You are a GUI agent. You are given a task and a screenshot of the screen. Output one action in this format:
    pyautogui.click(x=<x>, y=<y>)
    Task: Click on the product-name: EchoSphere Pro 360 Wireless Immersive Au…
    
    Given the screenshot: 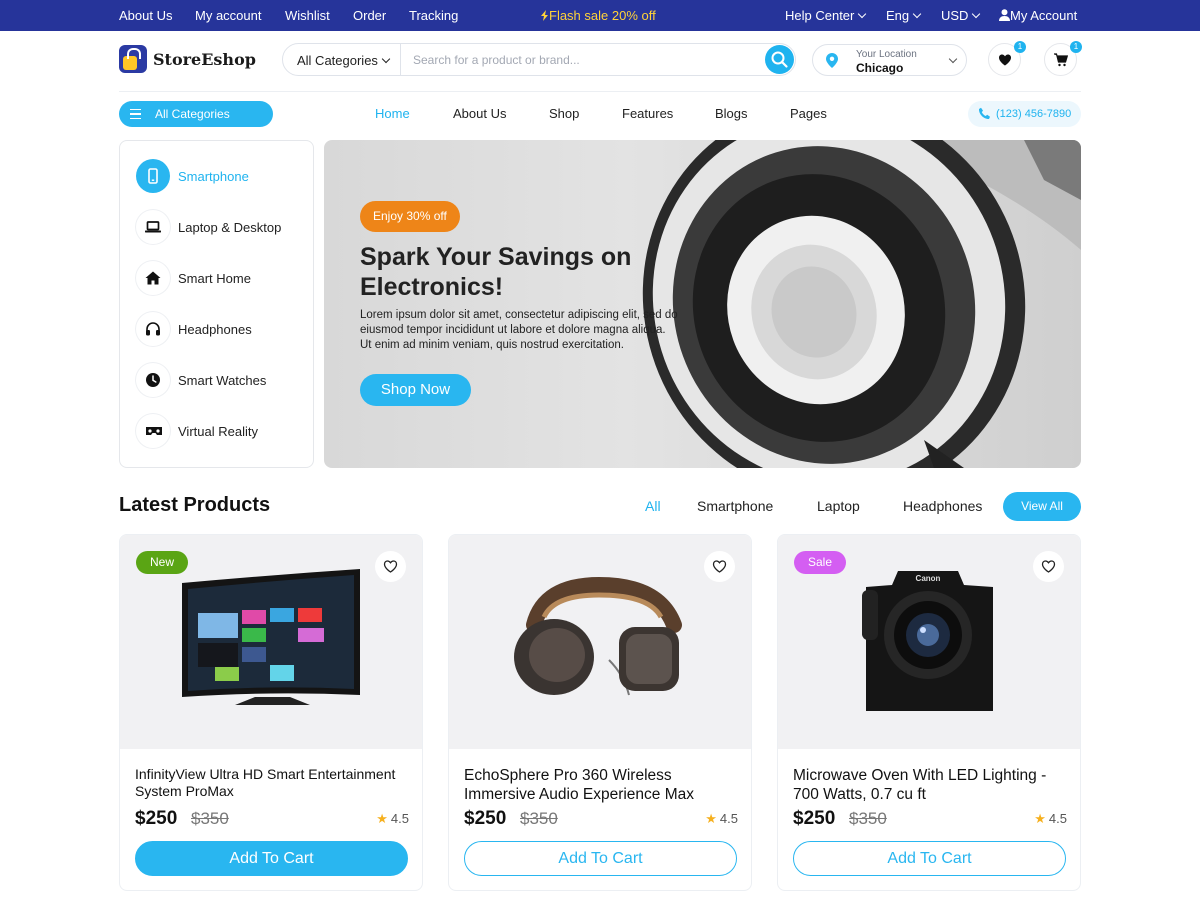 What is the action you would take?
    pyautogui.click(x=604, y=785)
    